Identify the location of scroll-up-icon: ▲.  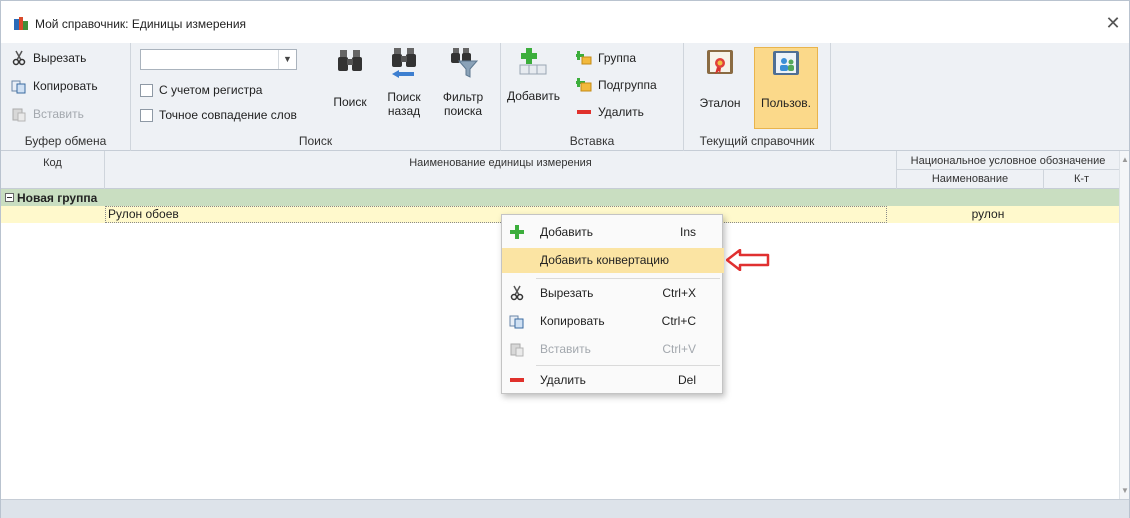
(1125, 159).